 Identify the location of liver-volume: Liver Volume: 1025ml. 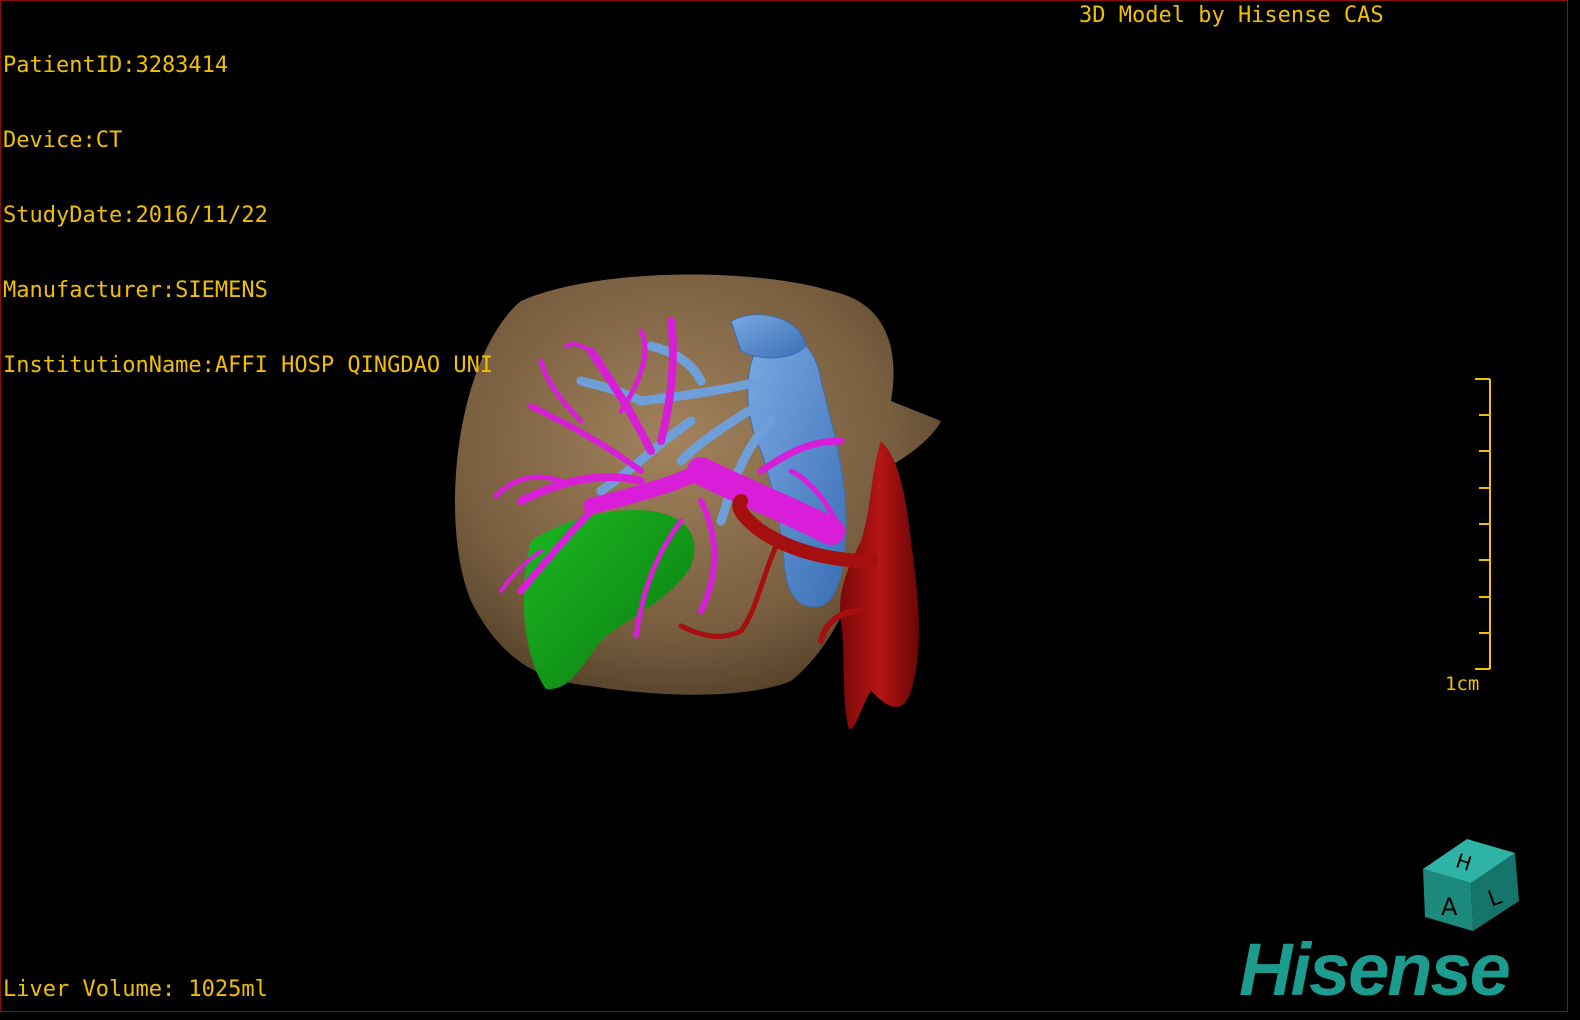
(135, 989).